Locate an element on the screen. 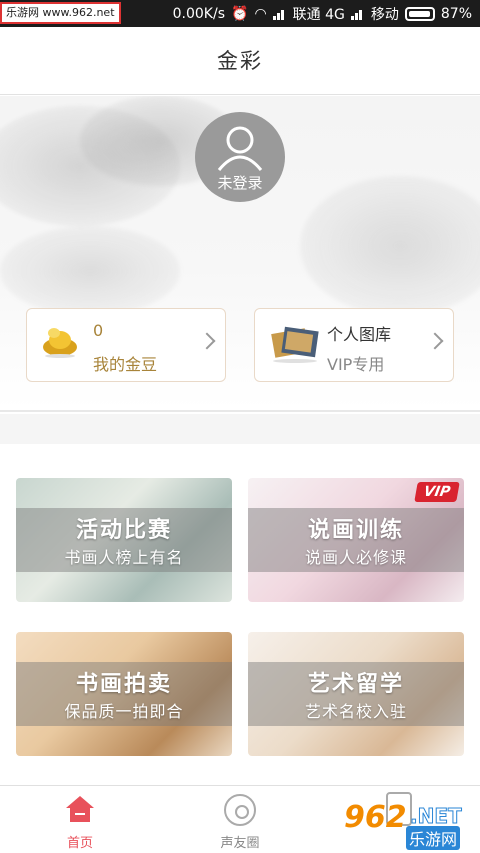  nav-home: 首页 is located at coordinates (80, 819).